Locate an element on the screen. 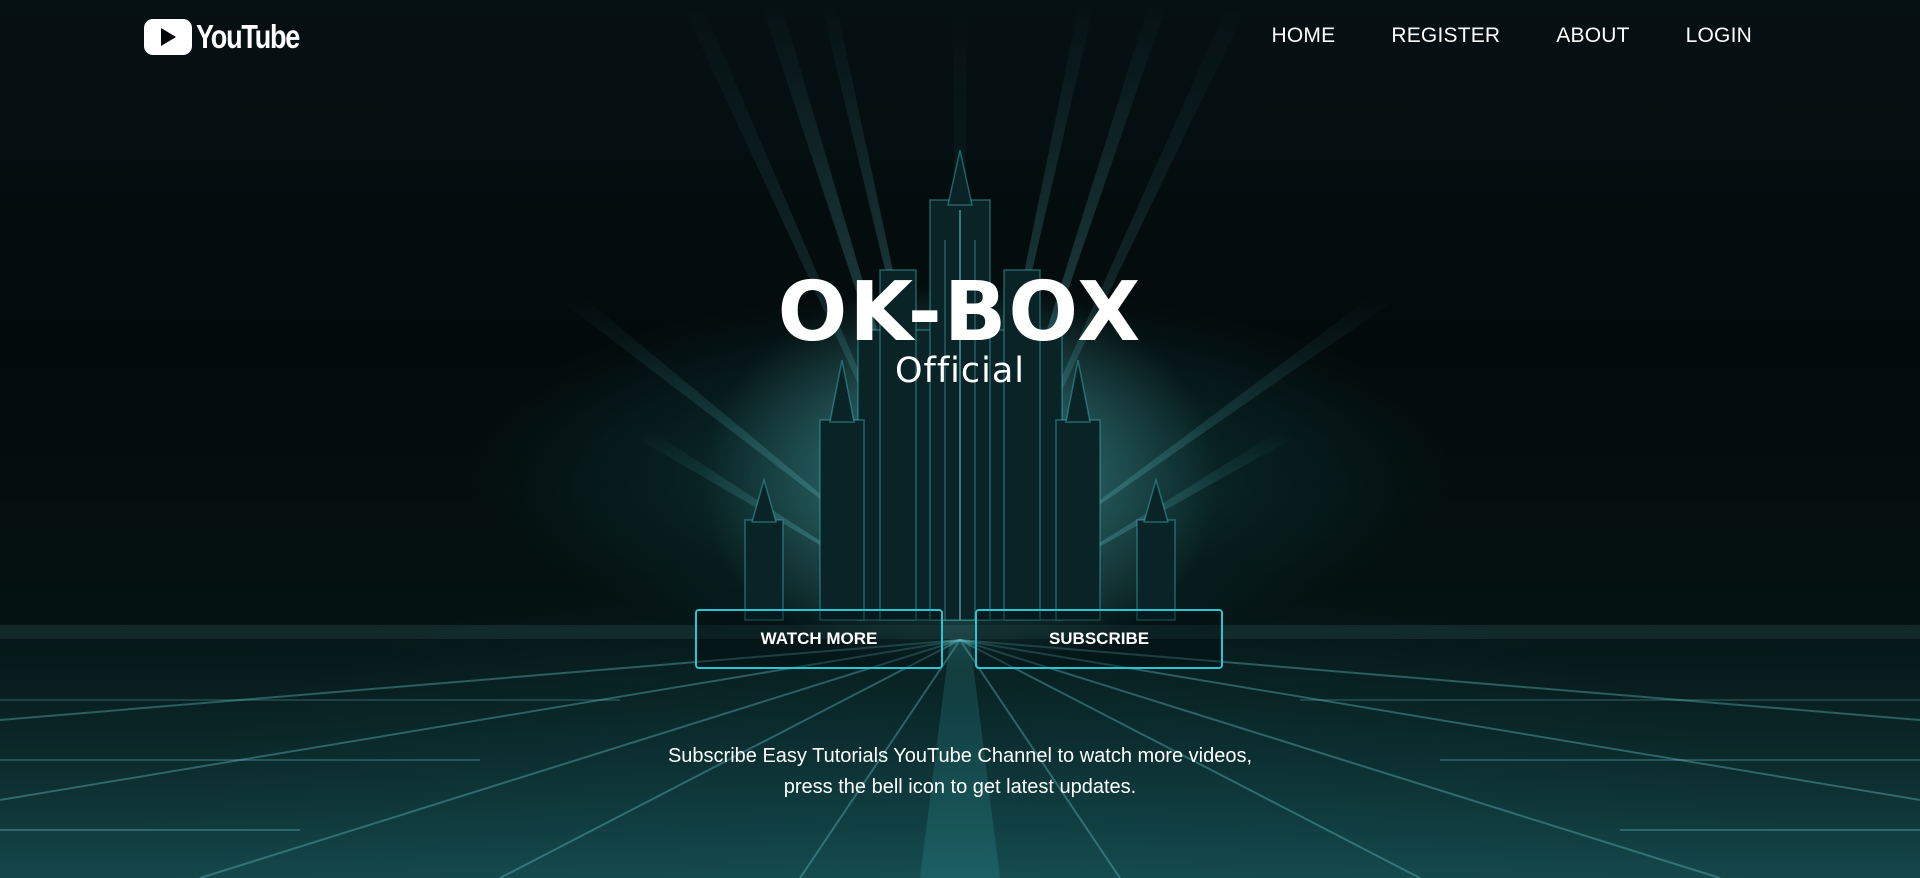 Image resolution: width=1920 pixels, height=878 pixels. youtube-logo: YouTube is located at coordinates (233, 37).